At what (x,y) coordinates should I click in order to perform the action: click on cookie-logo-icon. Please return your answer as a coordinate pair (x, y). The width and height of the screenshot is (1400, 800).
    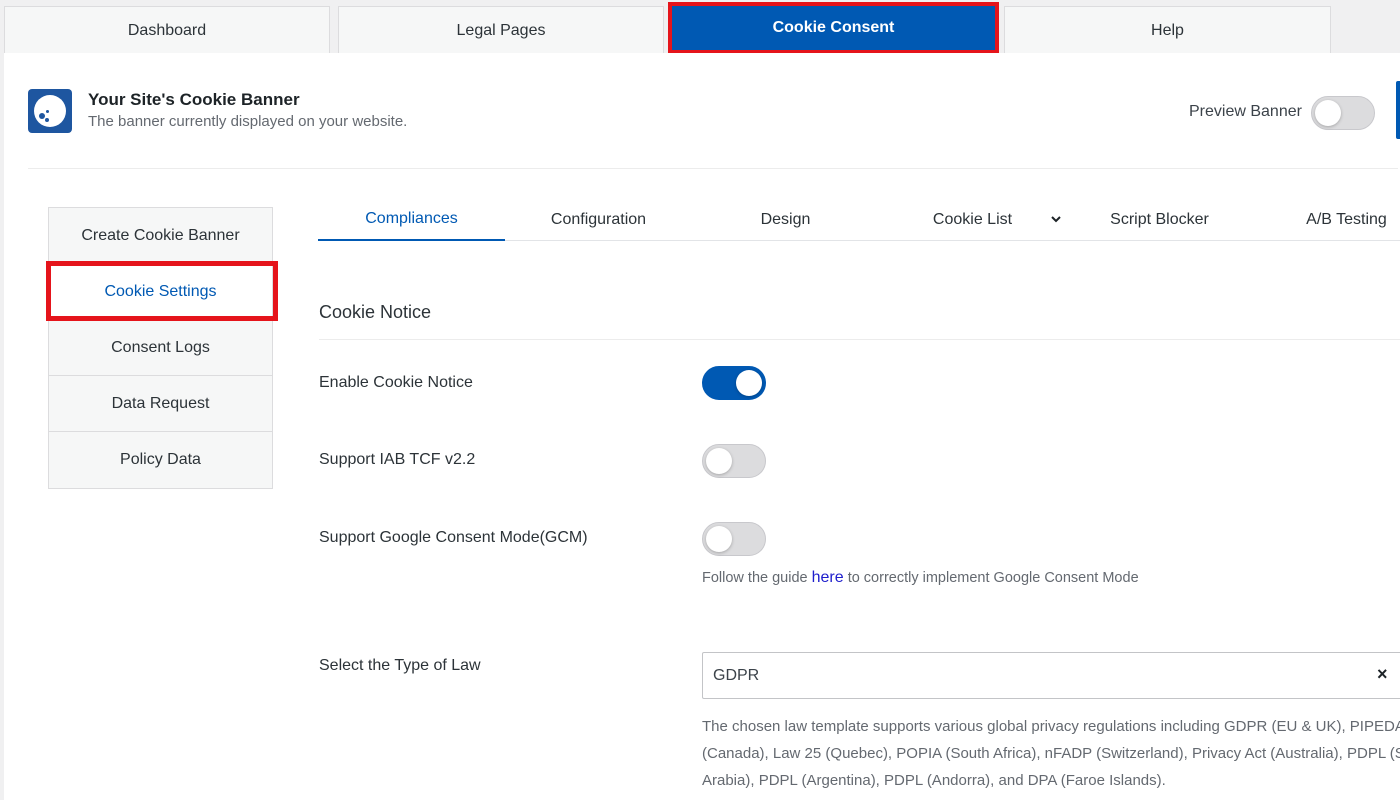
    Looking at the image, I should click on (50, 111).